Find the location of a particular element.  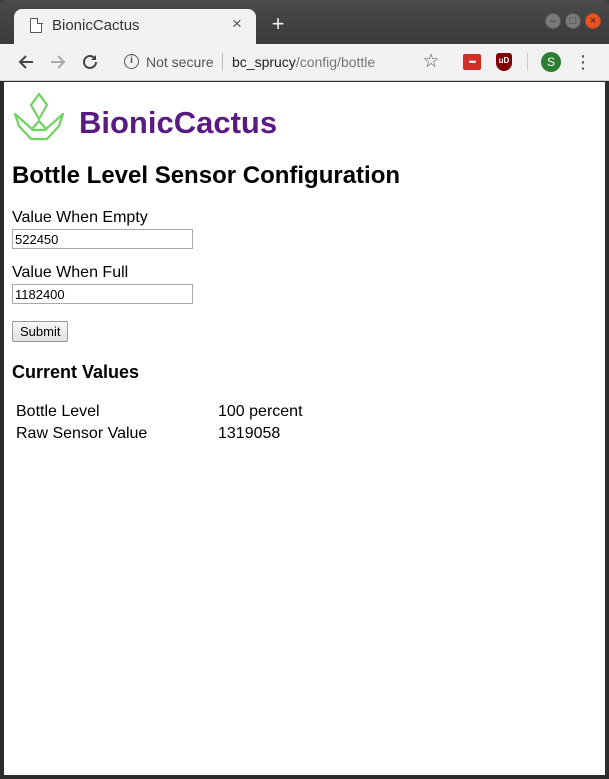

tab-title: BionicCactus is located at coordinates (96, 25).